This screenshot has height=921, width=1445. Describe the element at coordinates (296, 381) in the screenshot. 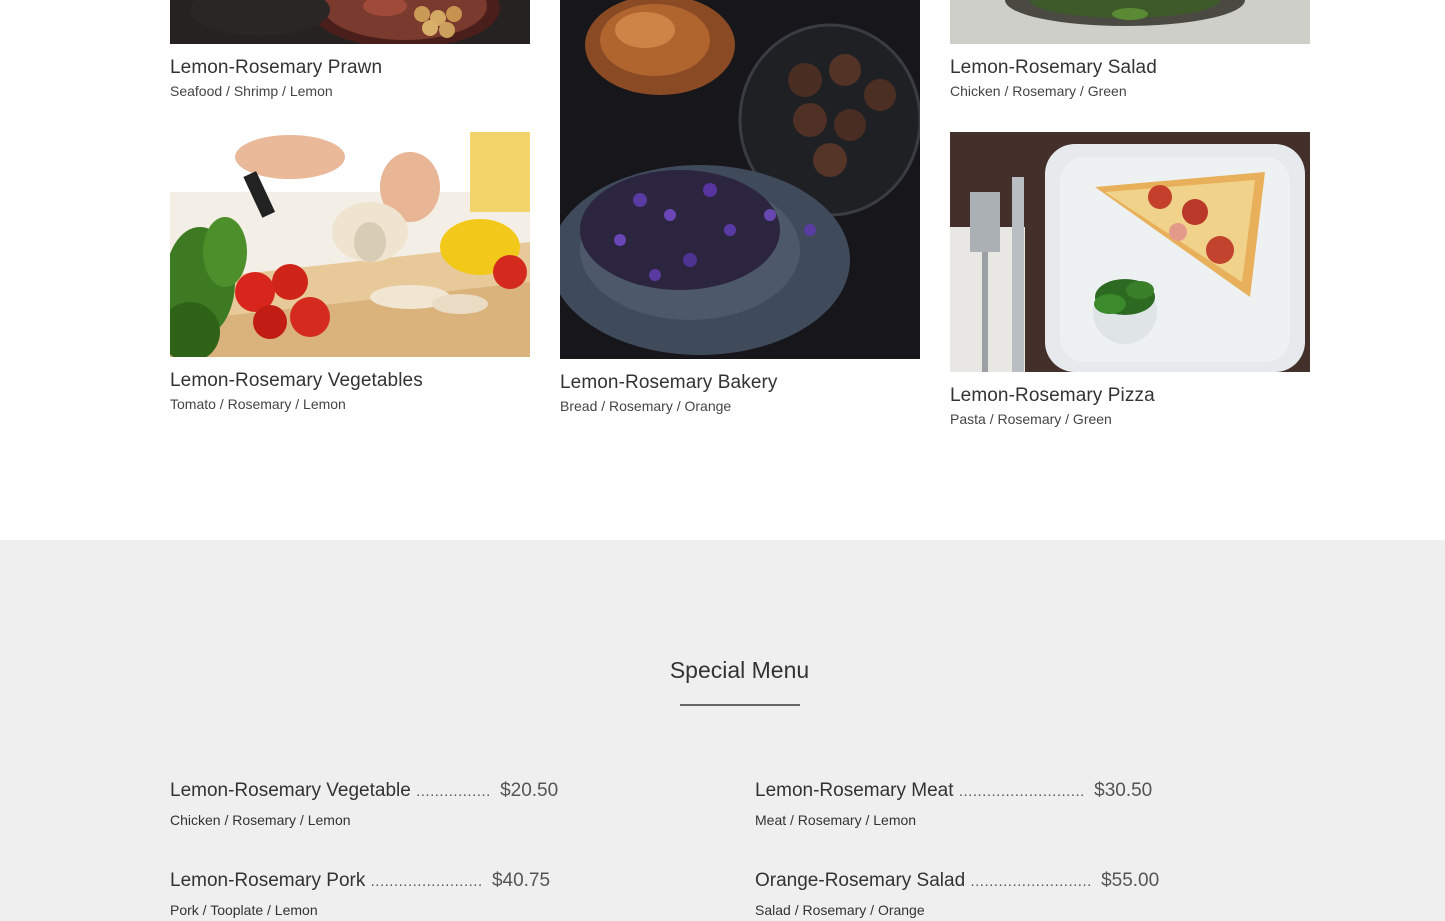

I see `card-title: Lemon-Rosemary Vegetables` at that location.